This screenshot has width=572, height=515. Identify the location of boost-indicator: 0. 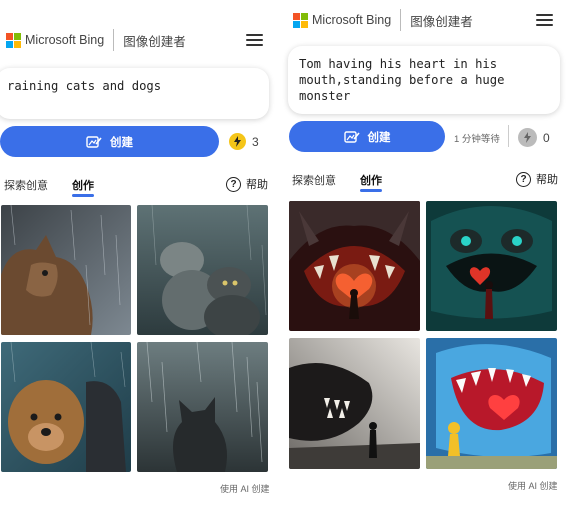
(534, 137).